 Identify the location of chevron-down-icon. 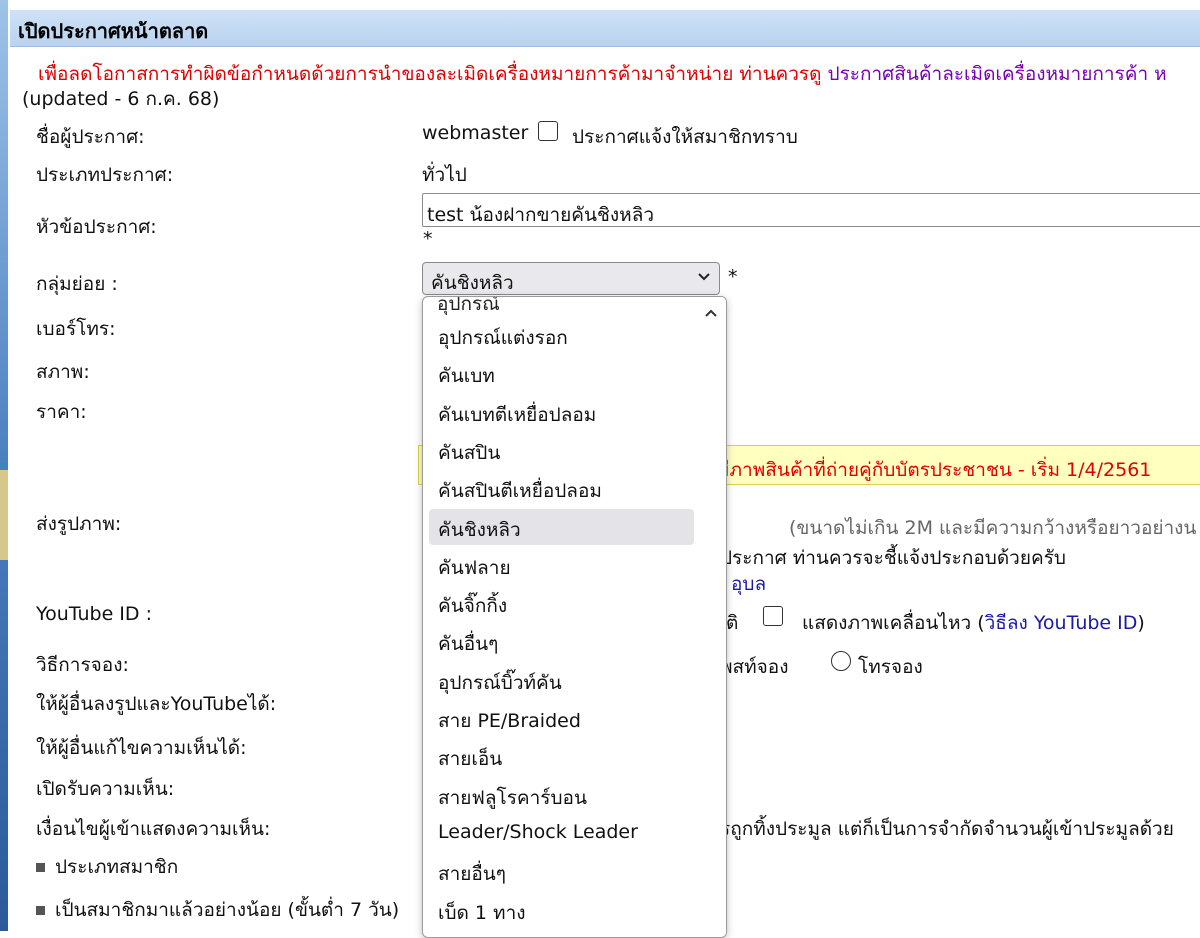
(704, 278).